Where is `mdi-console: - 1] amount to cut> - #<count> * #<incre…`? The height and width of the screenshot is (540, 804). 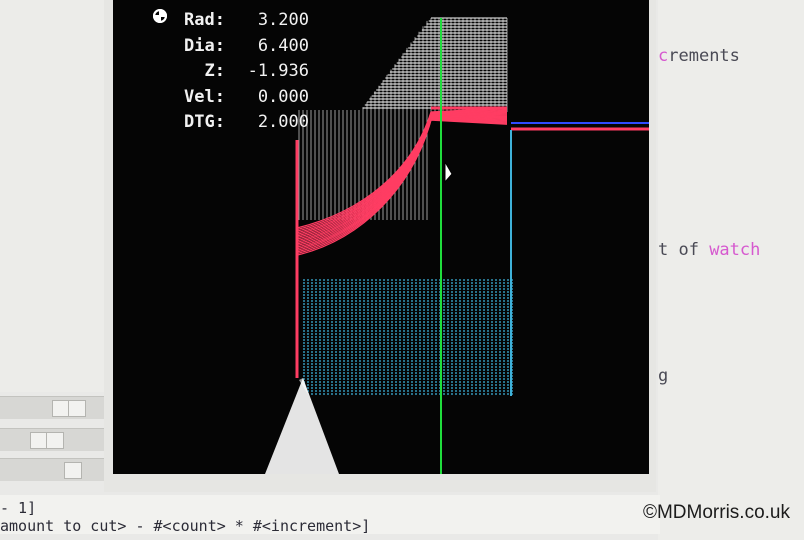 mdi-console: - 1] amount to cut> - #<count> * #<incre… is located at coordinates (330, 515).